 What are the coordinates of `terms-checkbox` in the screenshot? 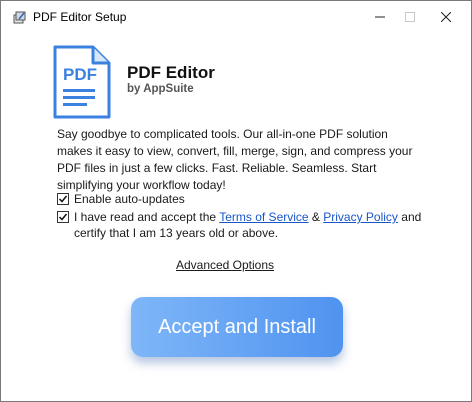 It's located at (63, 217).